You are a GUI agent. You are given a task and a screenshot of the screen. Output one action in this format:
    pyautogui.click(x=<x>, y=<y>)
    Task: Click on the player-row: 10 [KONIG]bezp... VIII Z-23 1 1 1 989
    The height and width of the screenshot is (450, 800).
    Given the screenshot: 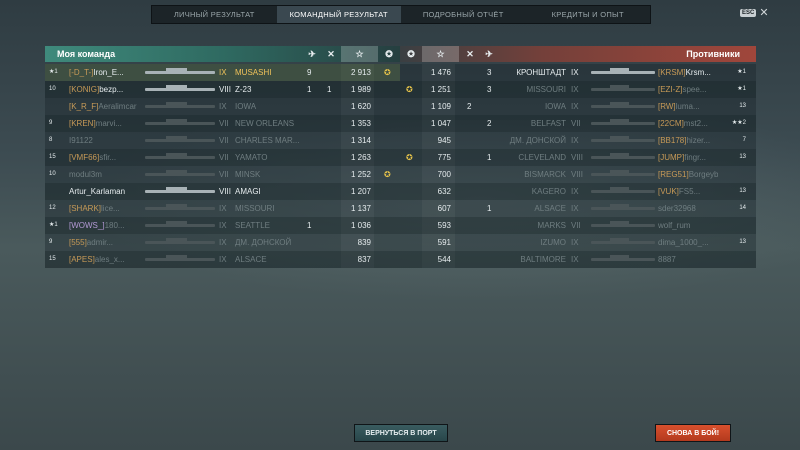 What is the action you would take?
    pyautogui.click(x=222, y=89)
    